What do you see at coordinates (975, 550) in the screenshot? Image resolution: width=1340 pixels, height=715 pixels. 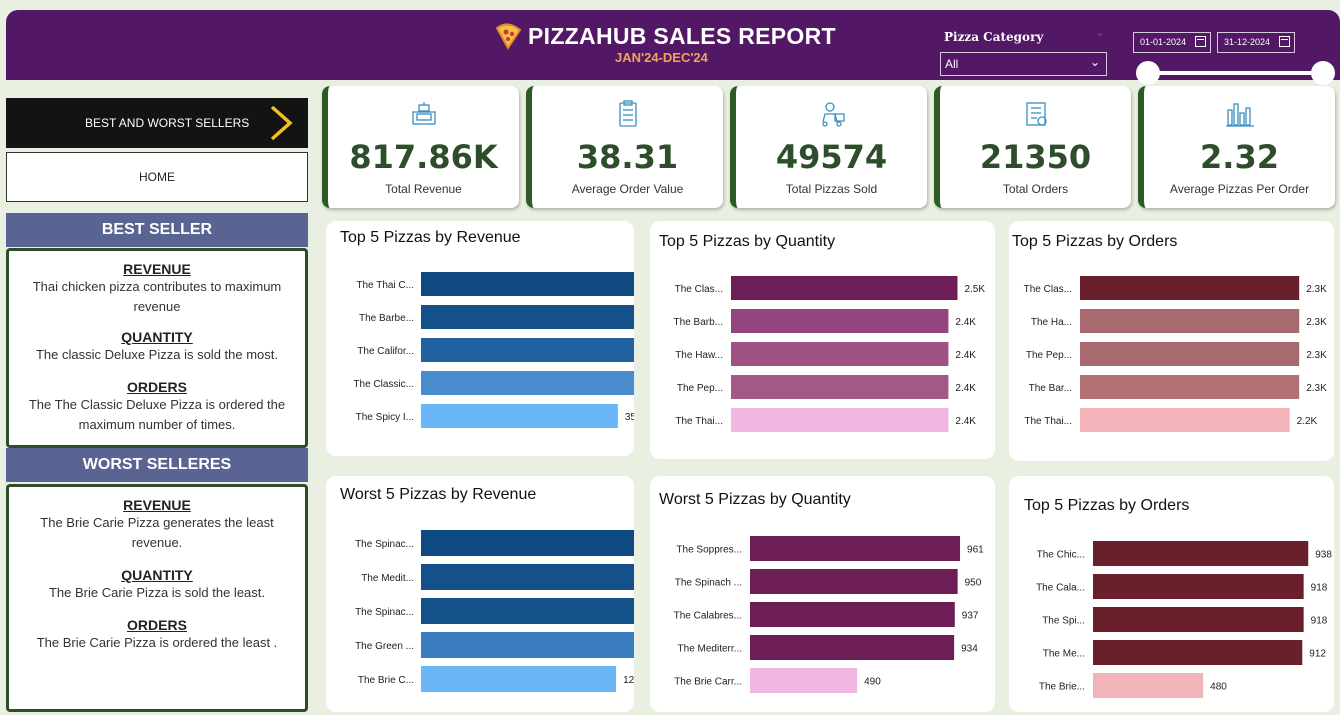 I see `data-label: 961` at bounding box center [975, 550].